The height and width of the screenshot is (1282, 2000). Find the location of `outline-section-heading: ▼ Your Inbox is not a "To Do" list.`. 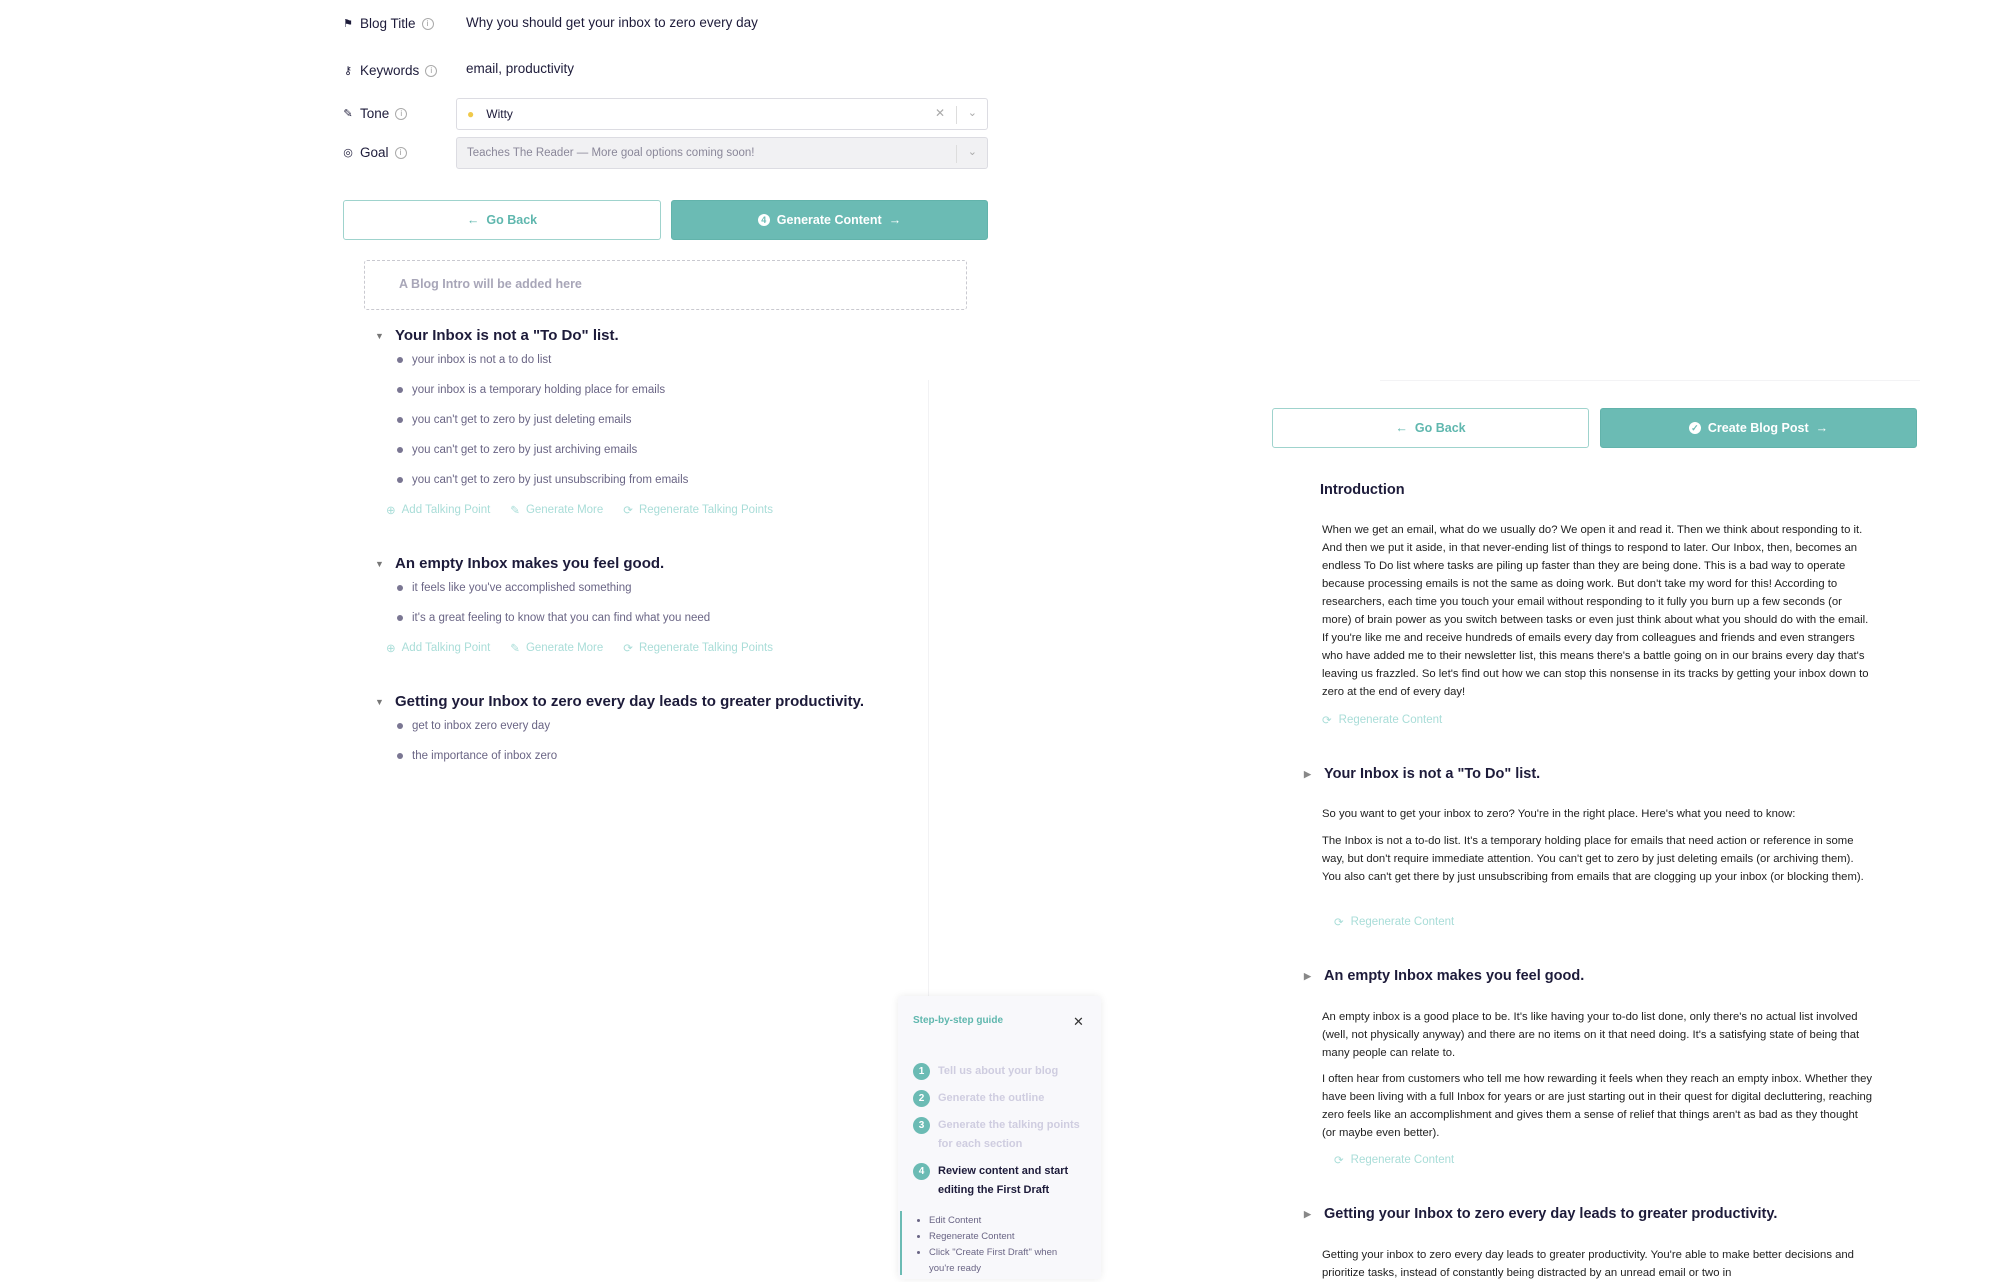

outline-section-heading: ▼ Your Inbox is not a "To Do" list. is located at coordinates (497, 335).